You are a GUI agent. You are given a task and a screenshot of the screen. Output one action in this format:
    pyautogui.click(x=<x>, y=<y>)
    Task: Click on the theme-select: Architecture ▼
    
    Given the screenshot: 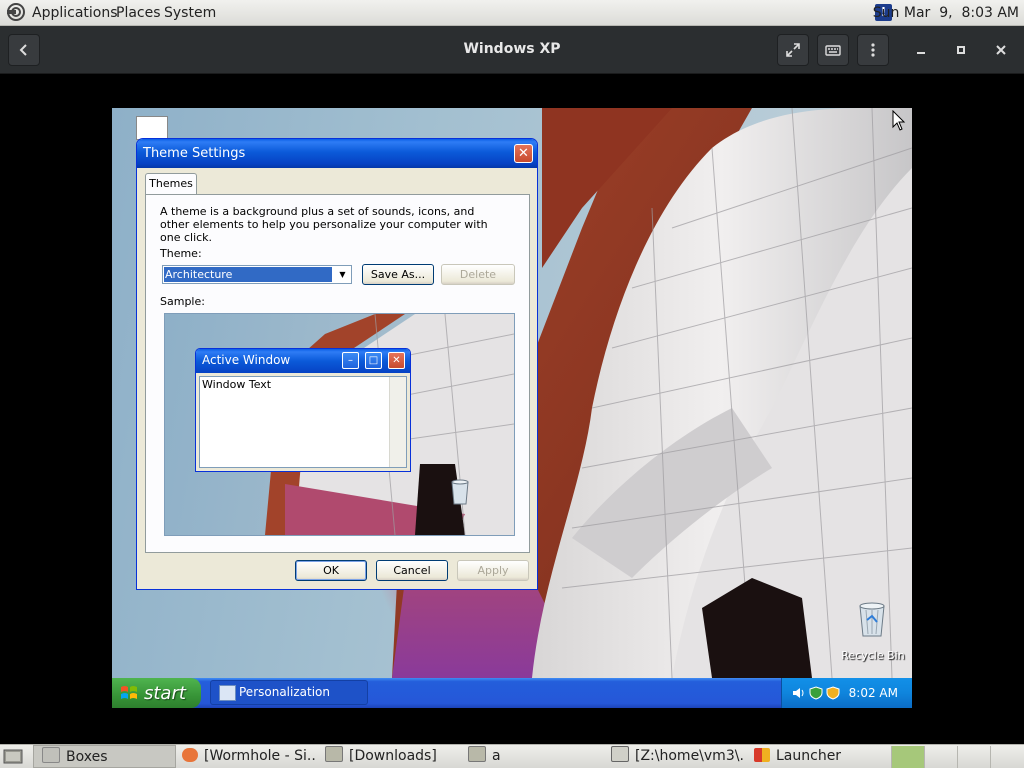 What is the action you would take?
    pyautogui.click(x=257, y=274)
    